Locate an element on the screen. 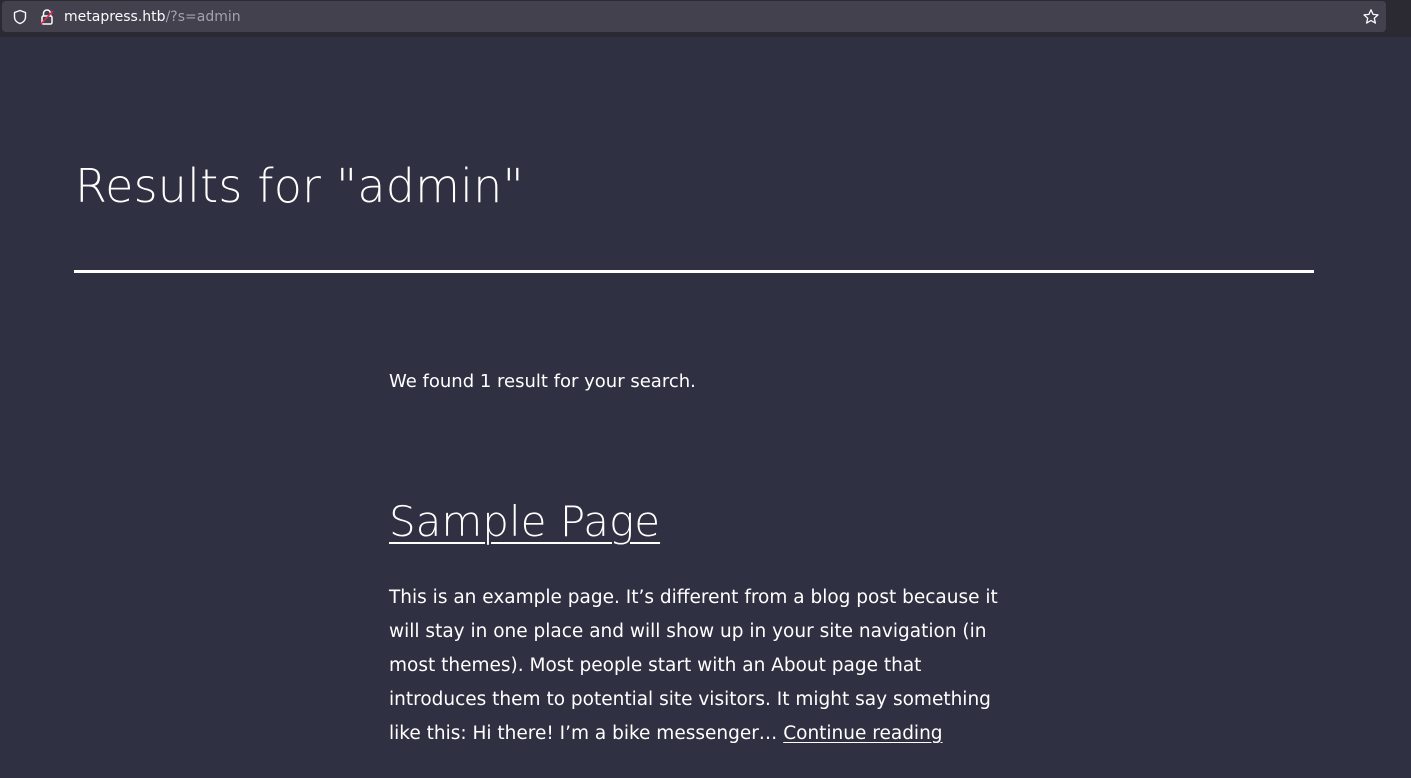 This screenshot has height=778, width=1411. url-path: /?s=admin is located at coordinates (203, 17).